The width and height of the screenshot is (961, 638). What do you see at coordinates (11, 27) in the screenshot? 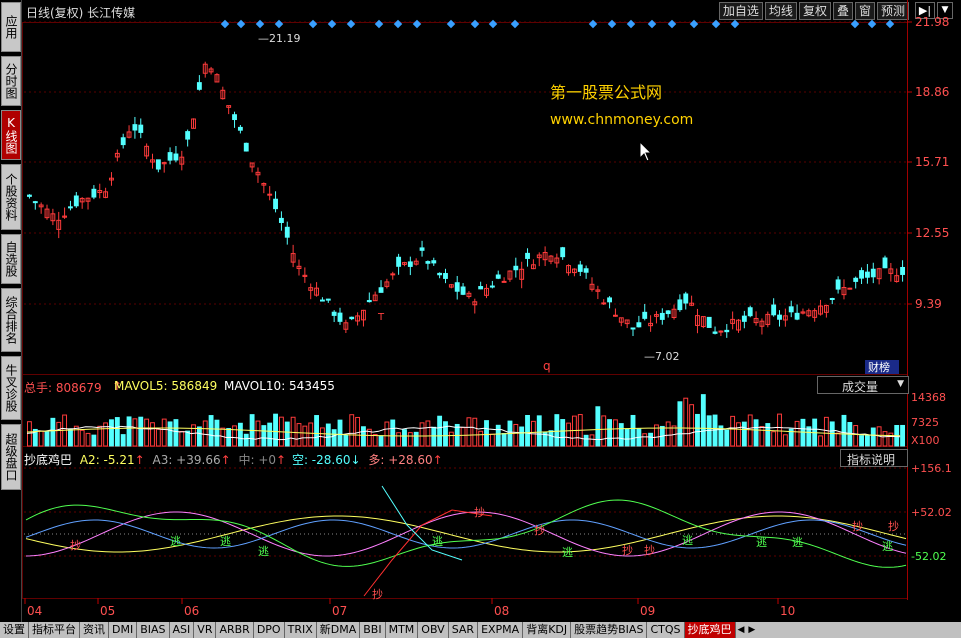
I see `sidebar-tab-0: 应用` at bounding box center [11, 27].